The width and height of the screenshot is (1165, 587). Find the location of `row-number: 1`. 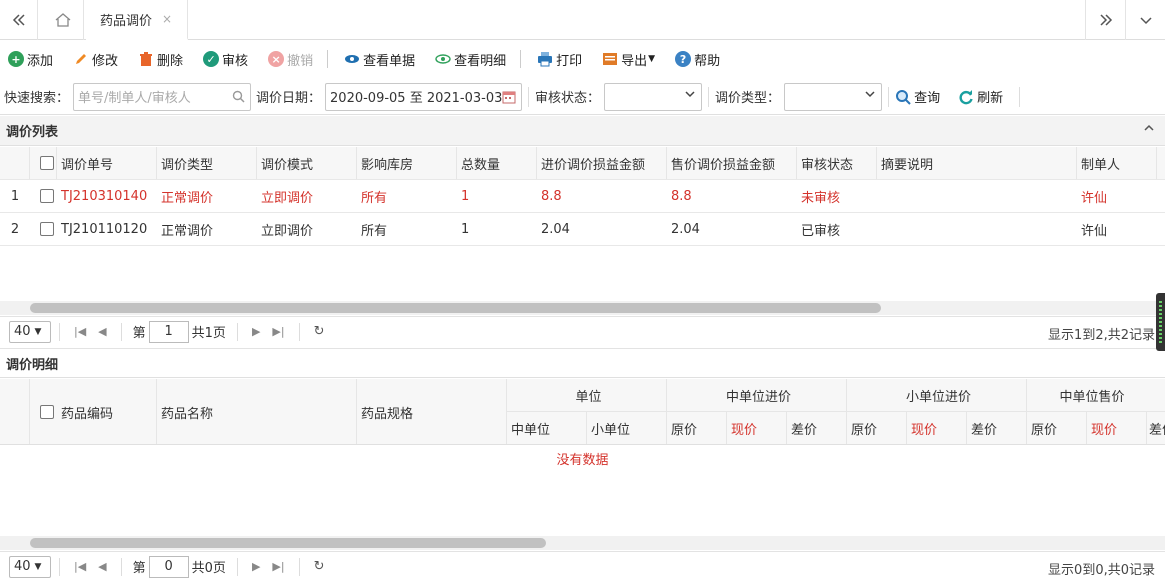

row-number: 1 is located at coordinates (15, 196).